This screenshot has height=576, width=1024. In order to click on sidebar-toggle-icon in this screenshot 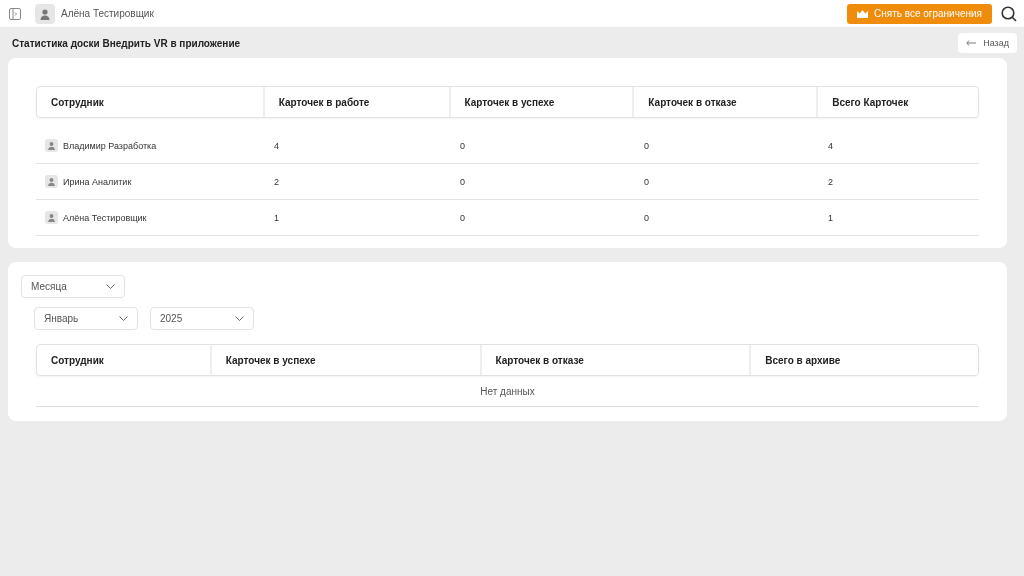, I will do `click(15, 13)`.